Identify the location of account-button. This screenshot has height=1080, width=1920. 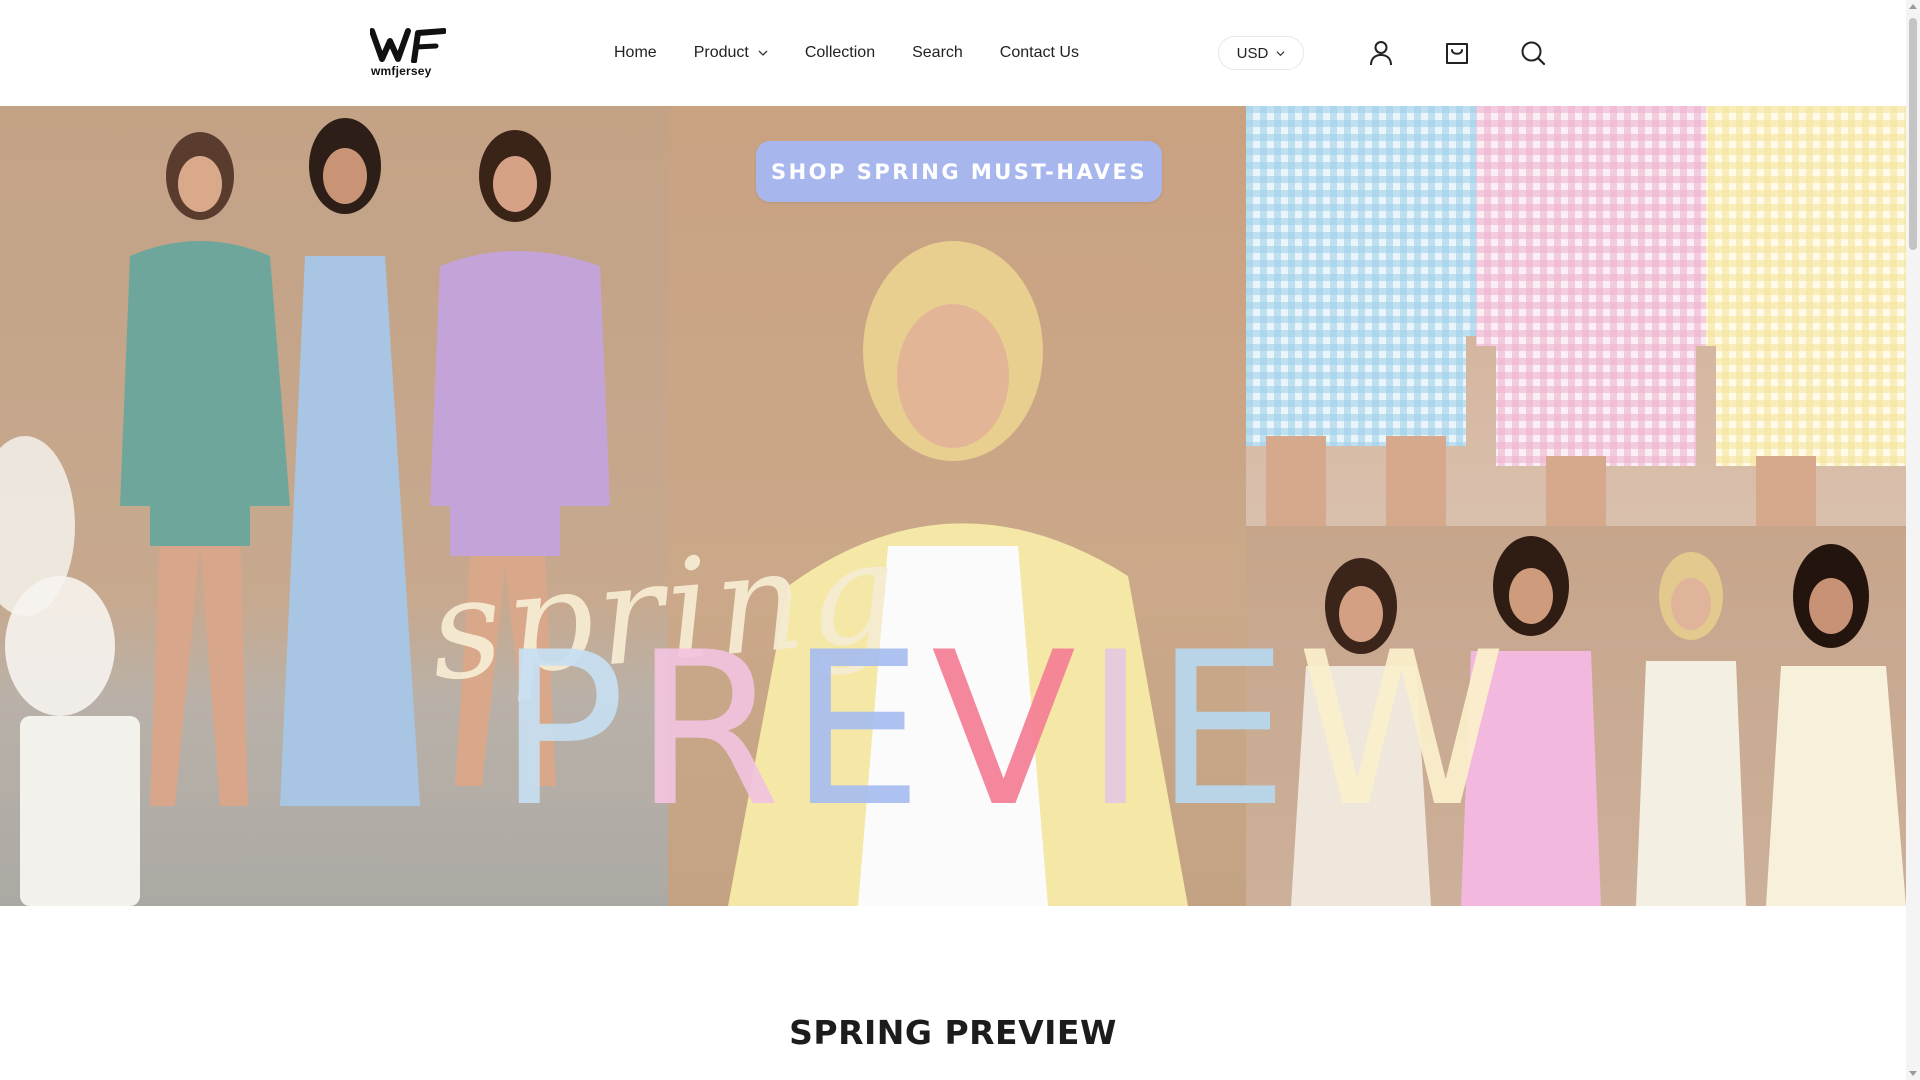
(1381, 53).